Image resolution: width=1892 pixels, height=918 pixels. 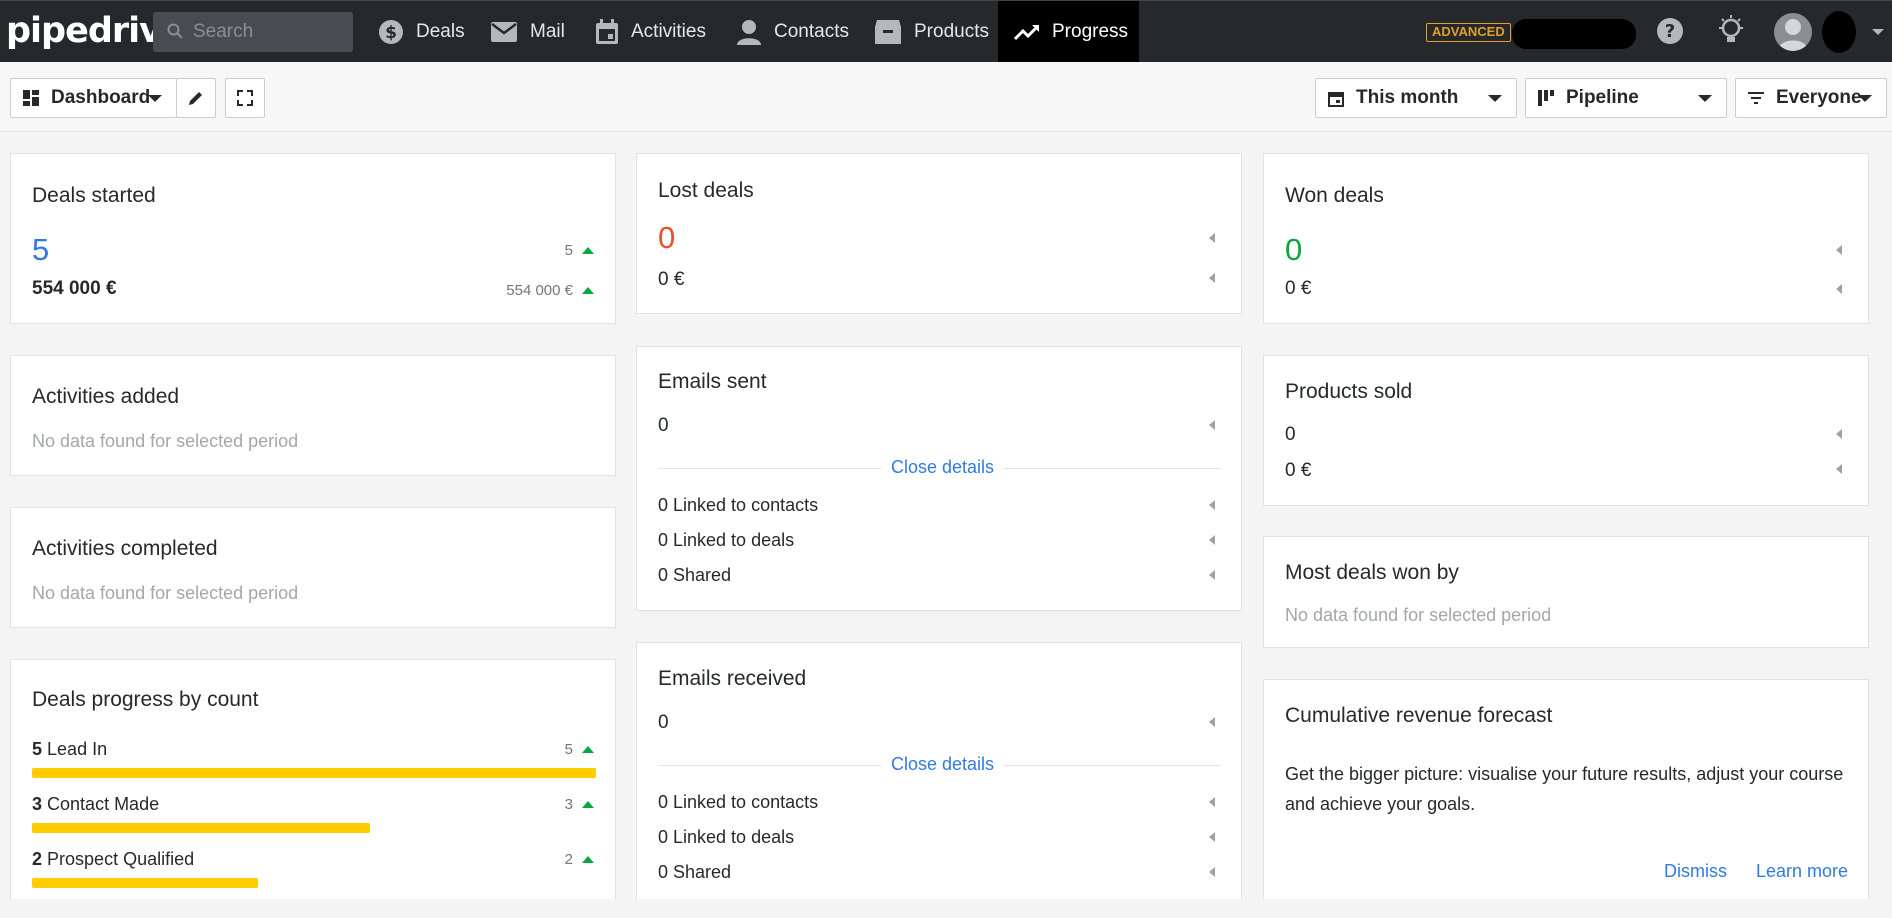 I want to click on nav-item-activities: Activities, so click(x=650, y=32).